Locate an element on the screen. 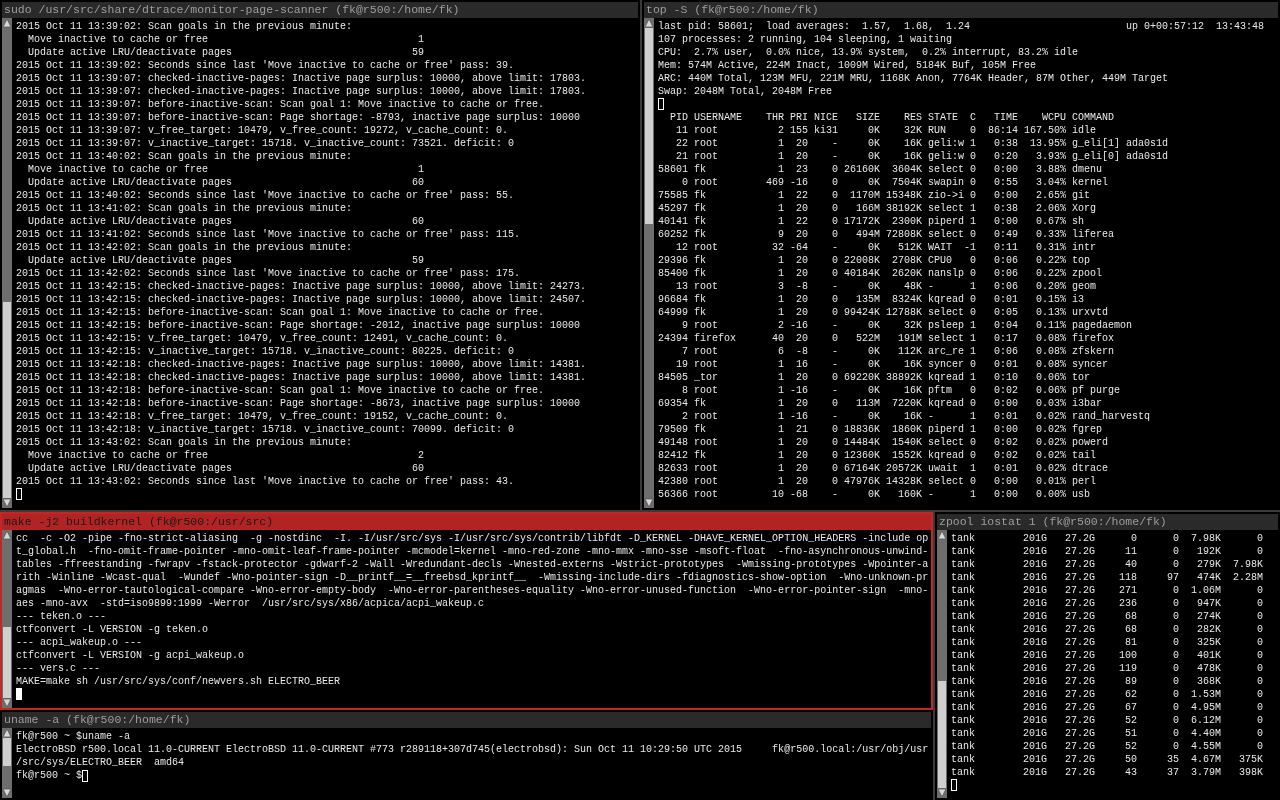 The height and width of the screenshot is (800, 1280). table-cell-text: 20 is located at coordinates (801, 468).